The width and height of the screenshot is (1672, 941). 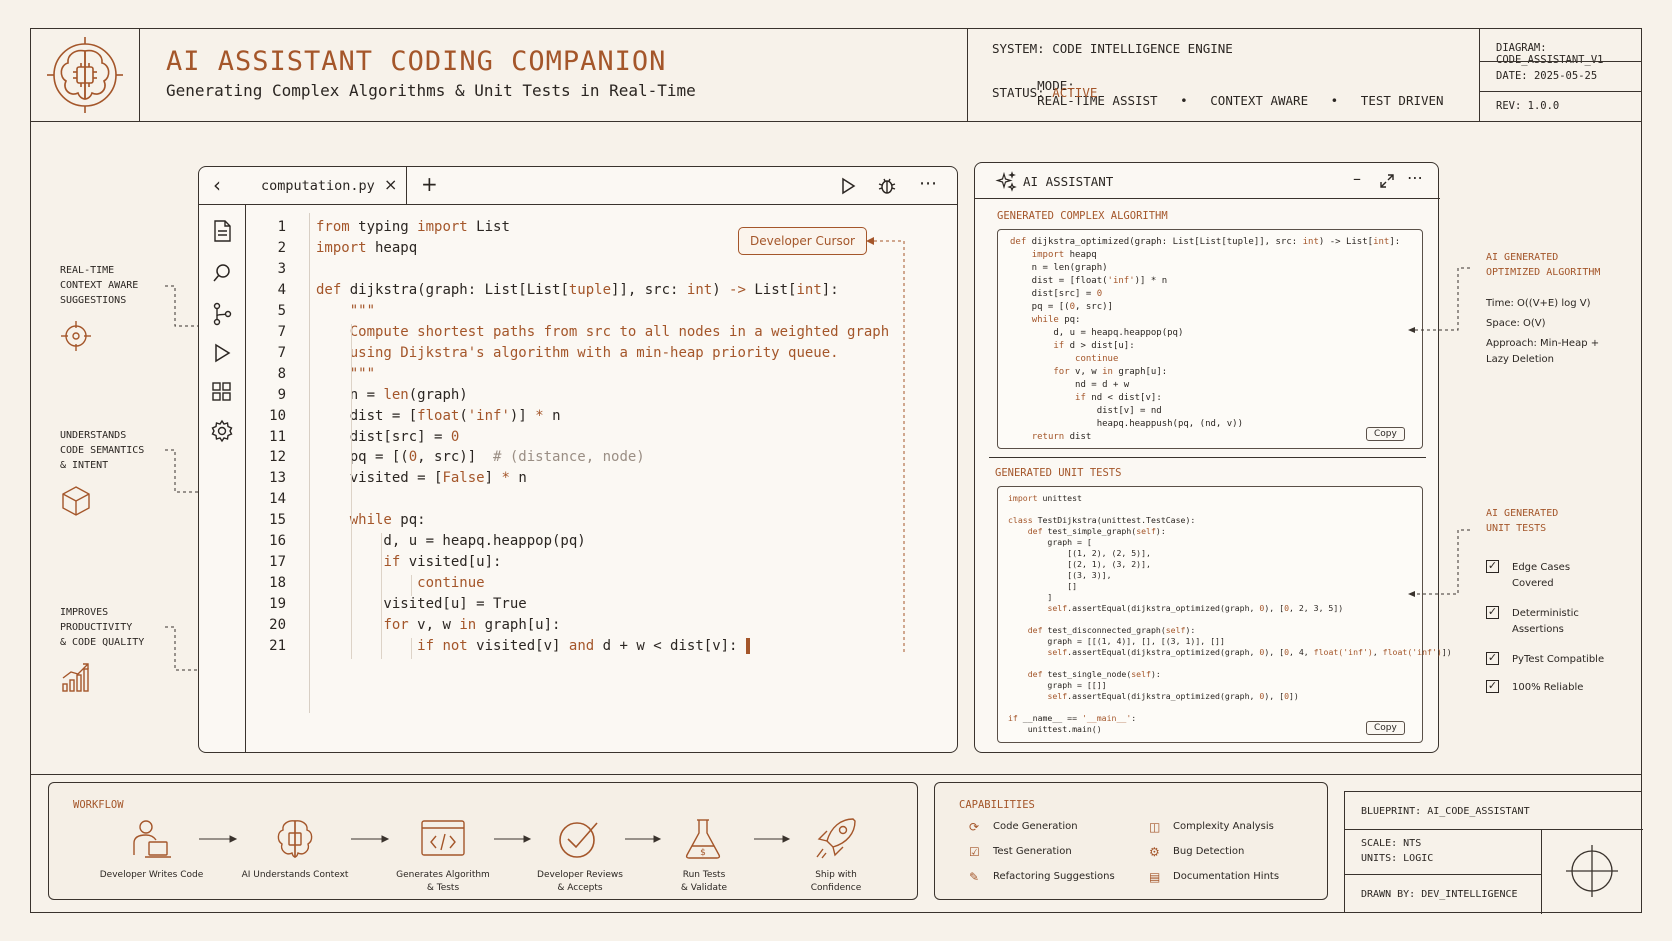 What do you see at coordinates (596, 314) in the screenshot?
I see `code-line: 5 """` at bounding box center [596, 314].